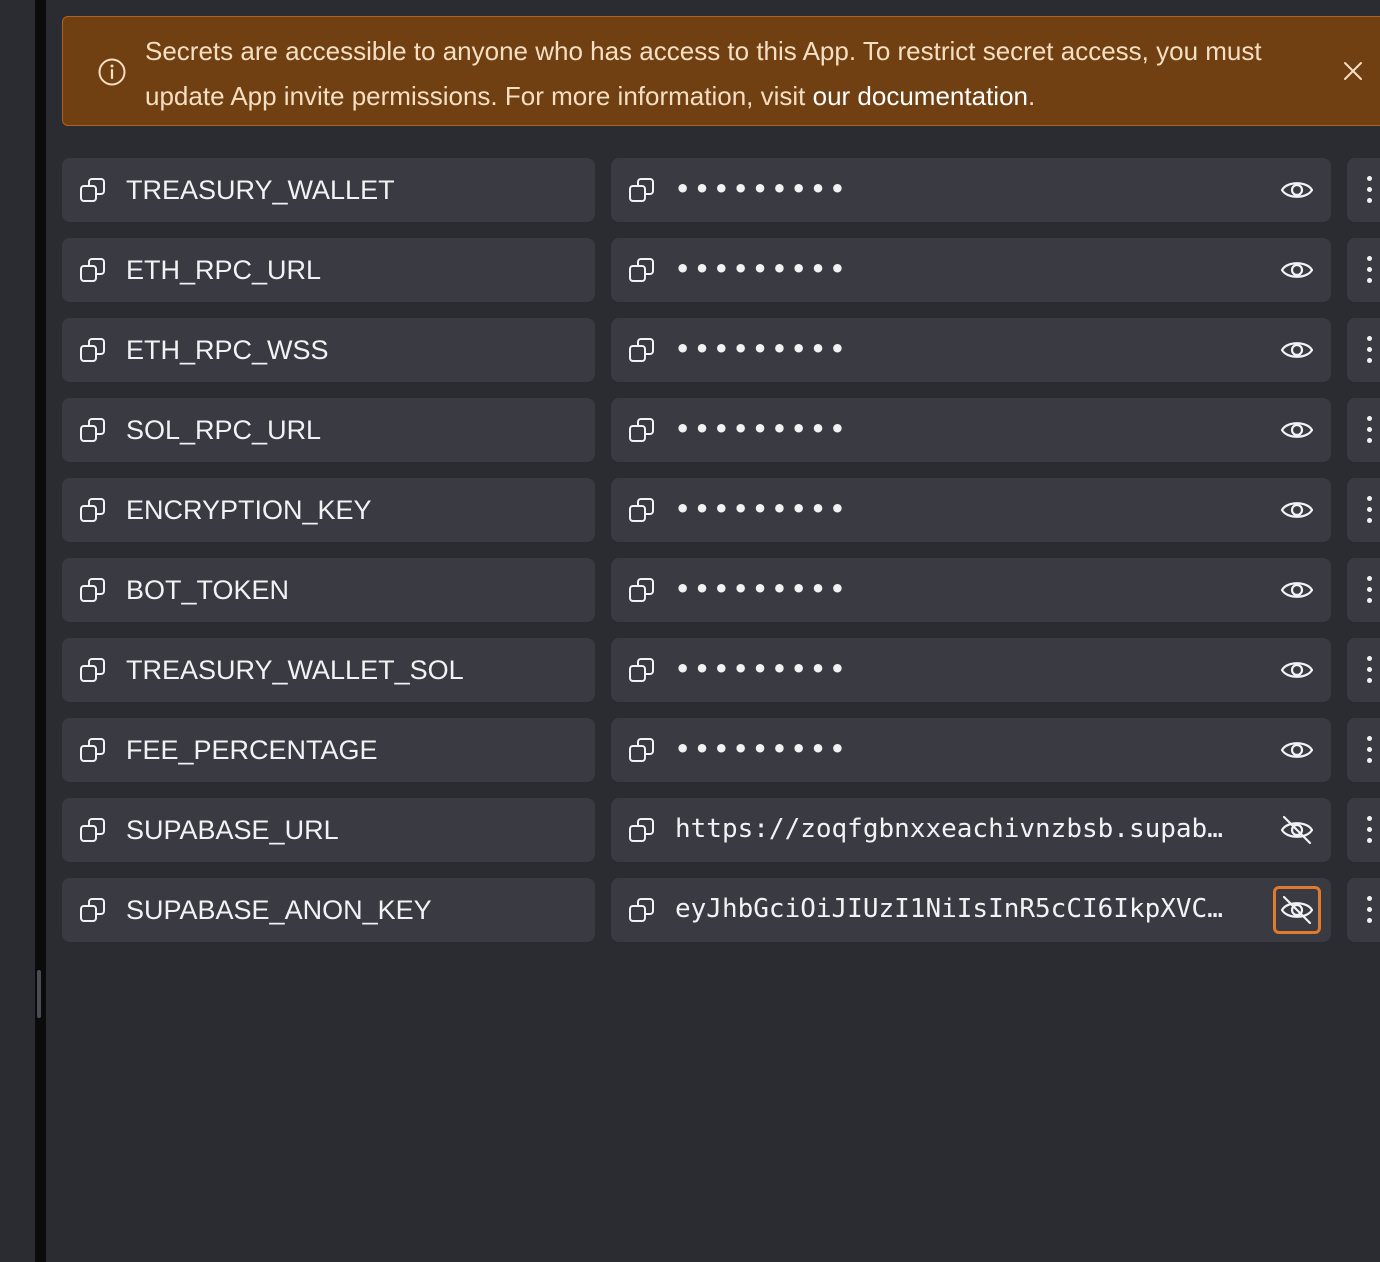 Image resolution: width=1380 pixels, height=1262 pixels. I want to click on secret-key-field: TREASURY_WALLET_SOL, so click(328, 670).